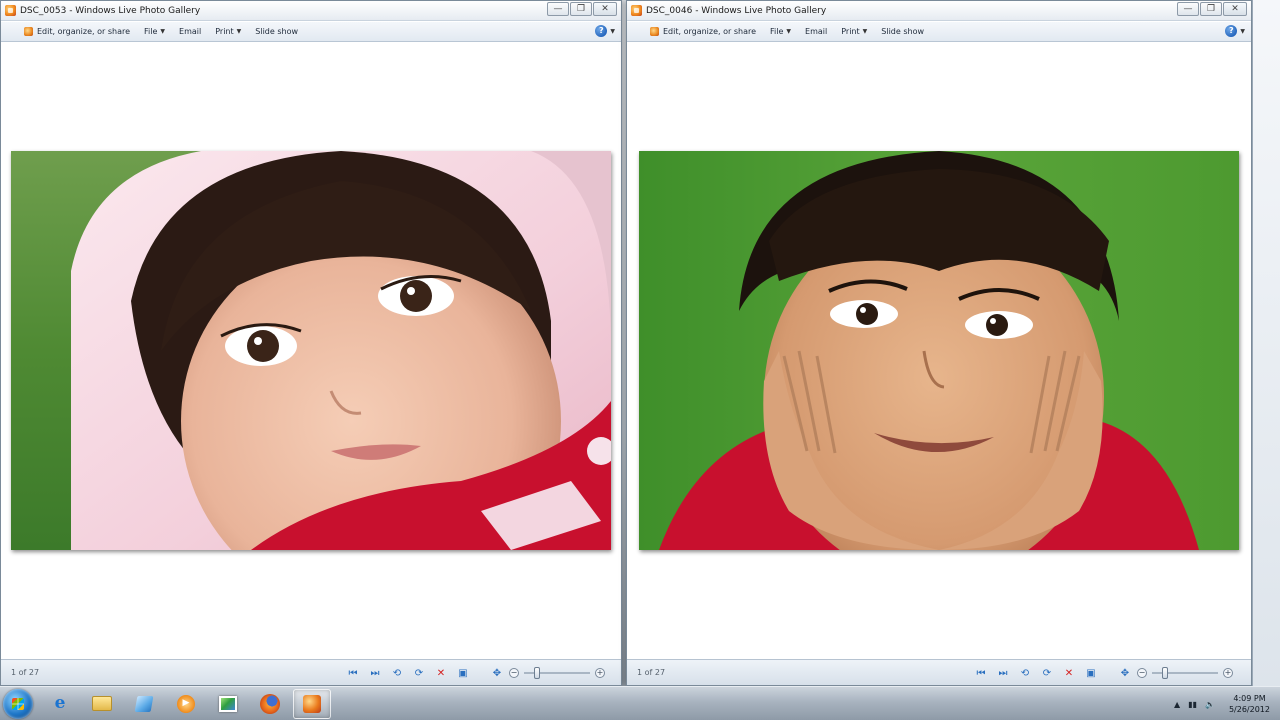 The width and height of the screenshot is (1280, 720). What do you see at coordinates (1210, 704) in the screenshot?
I see `volume-icon: 🔈` at bounding box center [1210, 704].